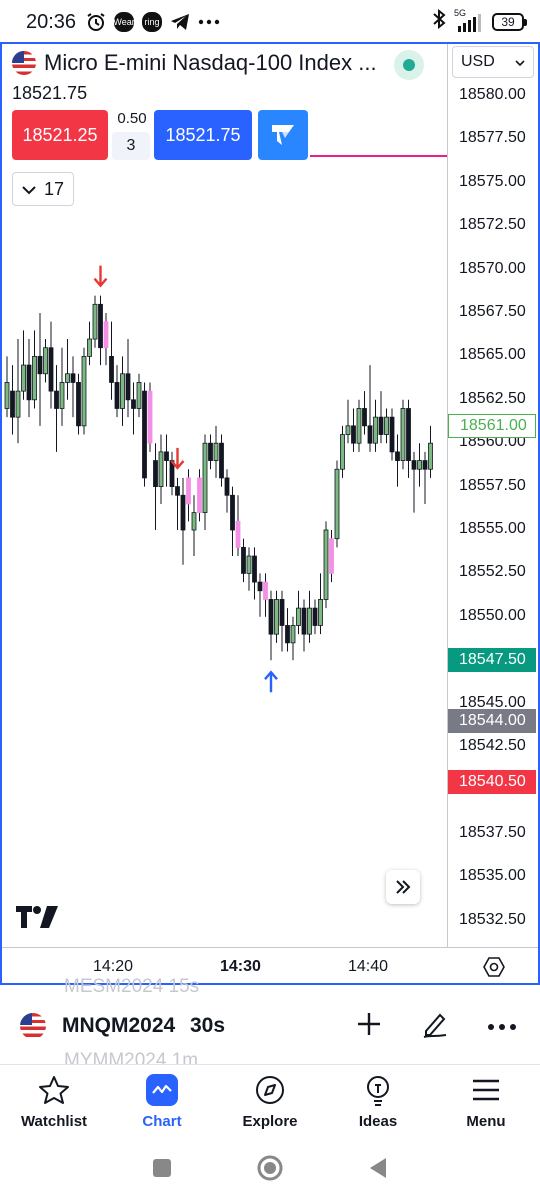  What do you see at coordinates (240, 966) in the screenshot?
I see `time-label-highlighted: 14:30` at bounding box center [240, 966].